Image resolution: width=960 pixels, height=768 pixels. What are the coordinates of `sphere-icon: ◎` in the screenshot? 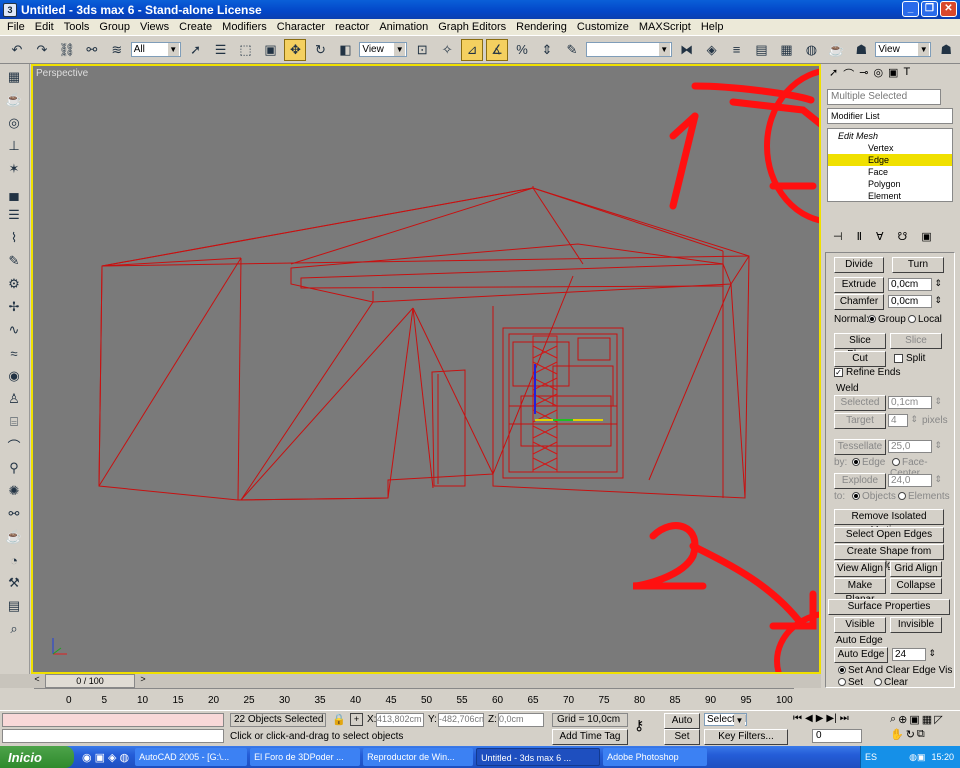 It's located at (14, 123).